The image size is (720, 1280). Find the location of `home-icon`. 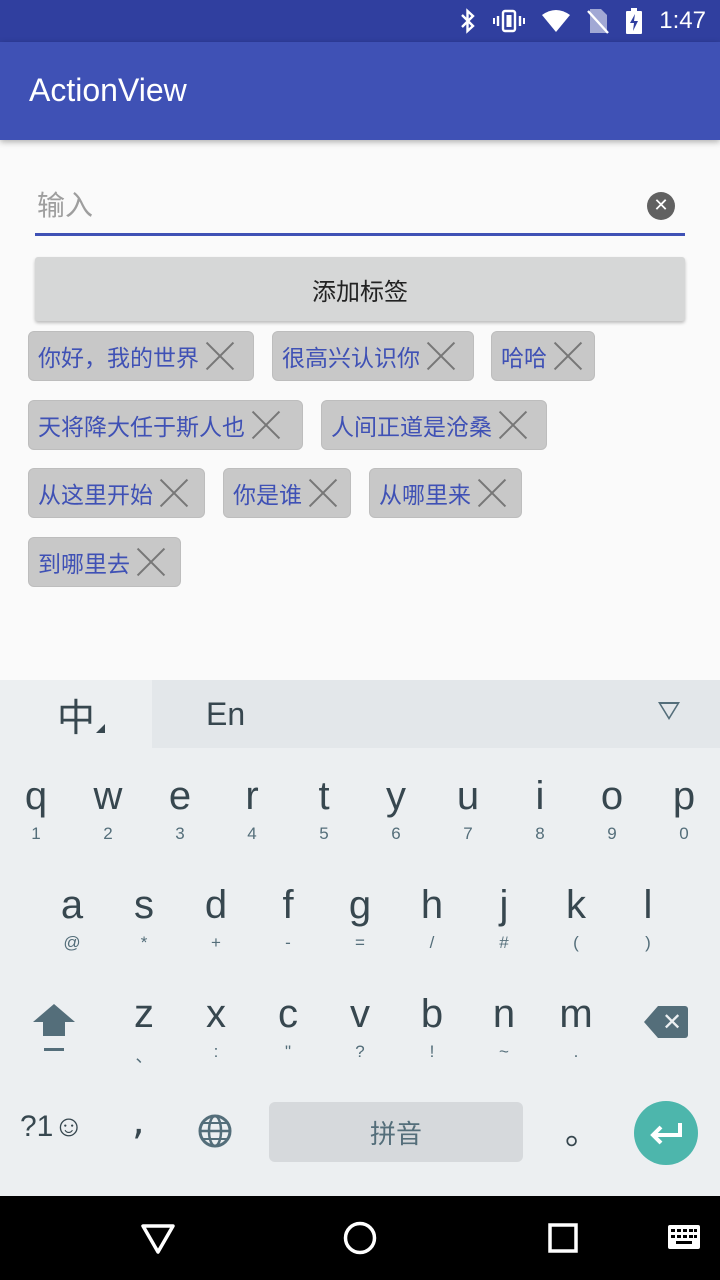

home-icon is located at coordinates (360, 1238).